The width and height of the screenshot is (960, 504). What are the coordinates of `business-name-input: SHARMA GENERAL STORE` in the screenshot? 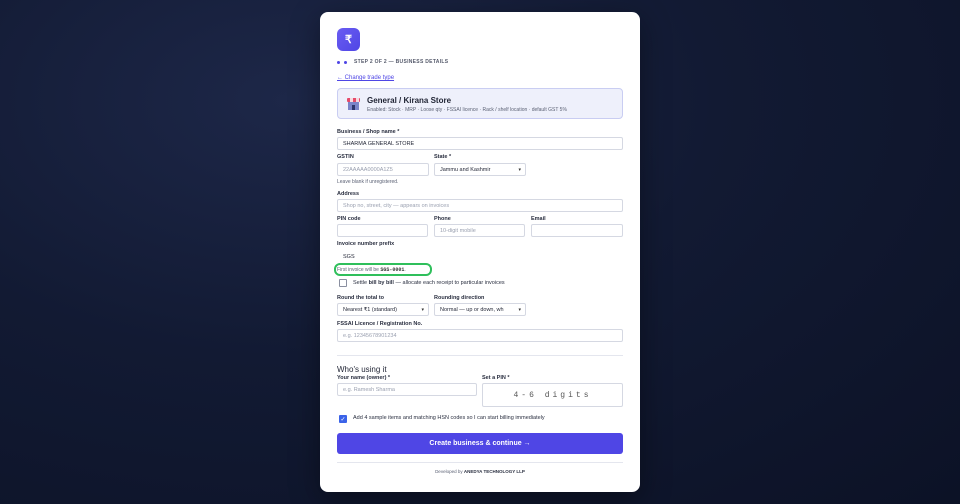 It's located at (480, 143).